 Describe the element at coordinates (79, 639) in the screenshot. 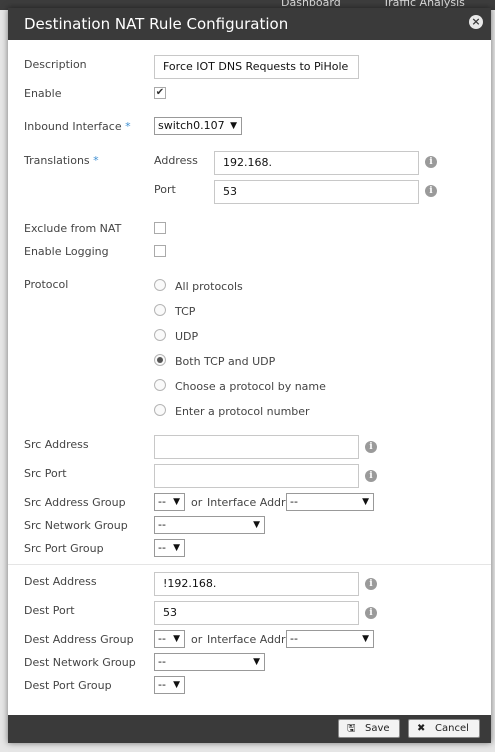

I see `dest-address-group-label: Dest Address Group` at that location.